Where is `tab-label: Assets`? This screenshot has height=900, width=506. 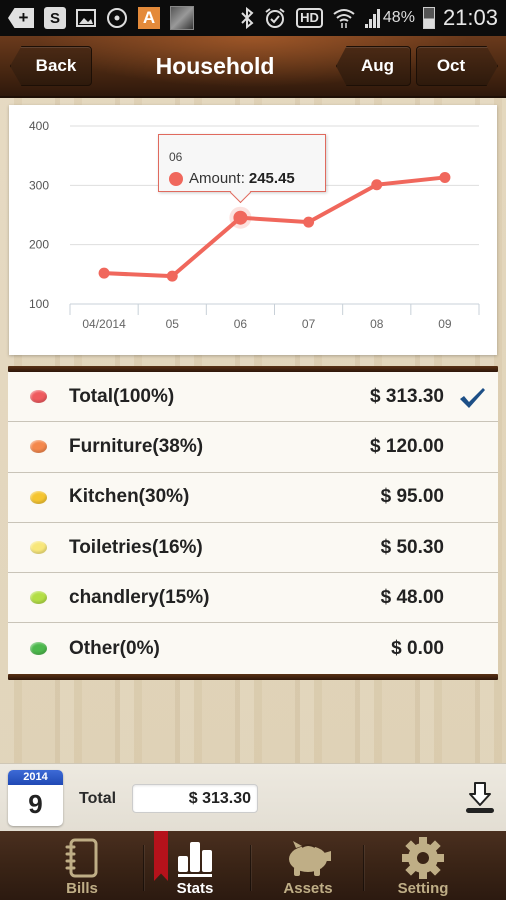
tab-label: Assets is located at coordinates (308, 888).